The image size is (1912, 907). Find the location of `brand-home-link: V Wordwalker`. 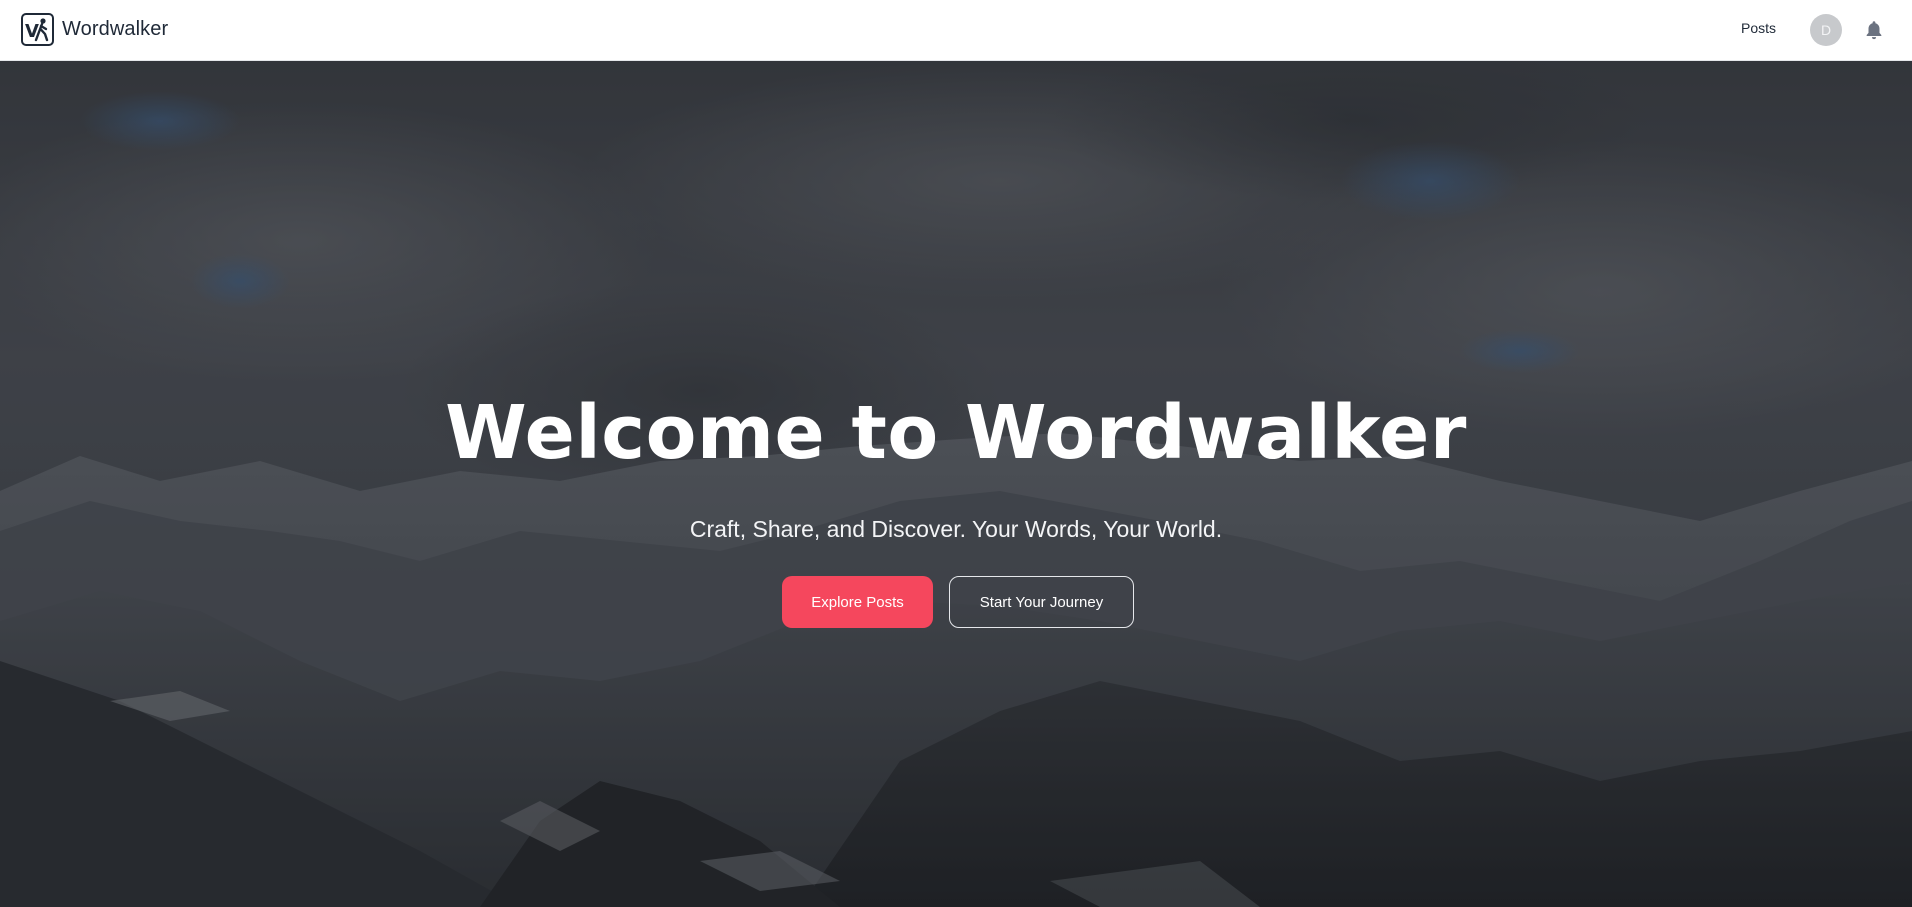

brand-home-link: V Wordwalker is located at coordinates (94, 29).